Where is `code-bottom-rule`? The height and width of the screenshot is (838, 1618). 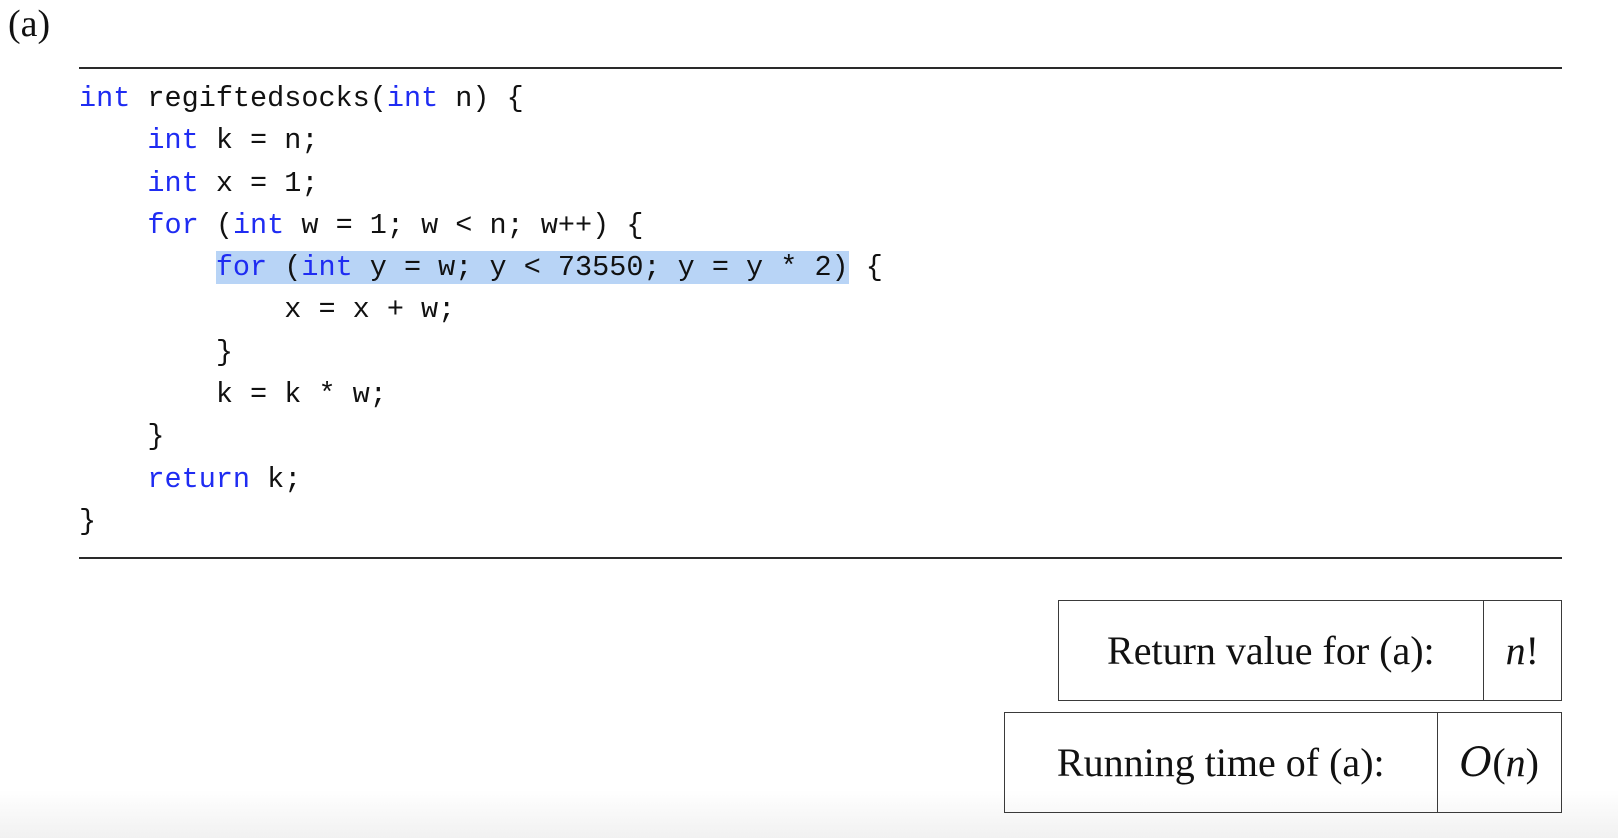 code-bottom-rule is located at coordinates (820, 558).